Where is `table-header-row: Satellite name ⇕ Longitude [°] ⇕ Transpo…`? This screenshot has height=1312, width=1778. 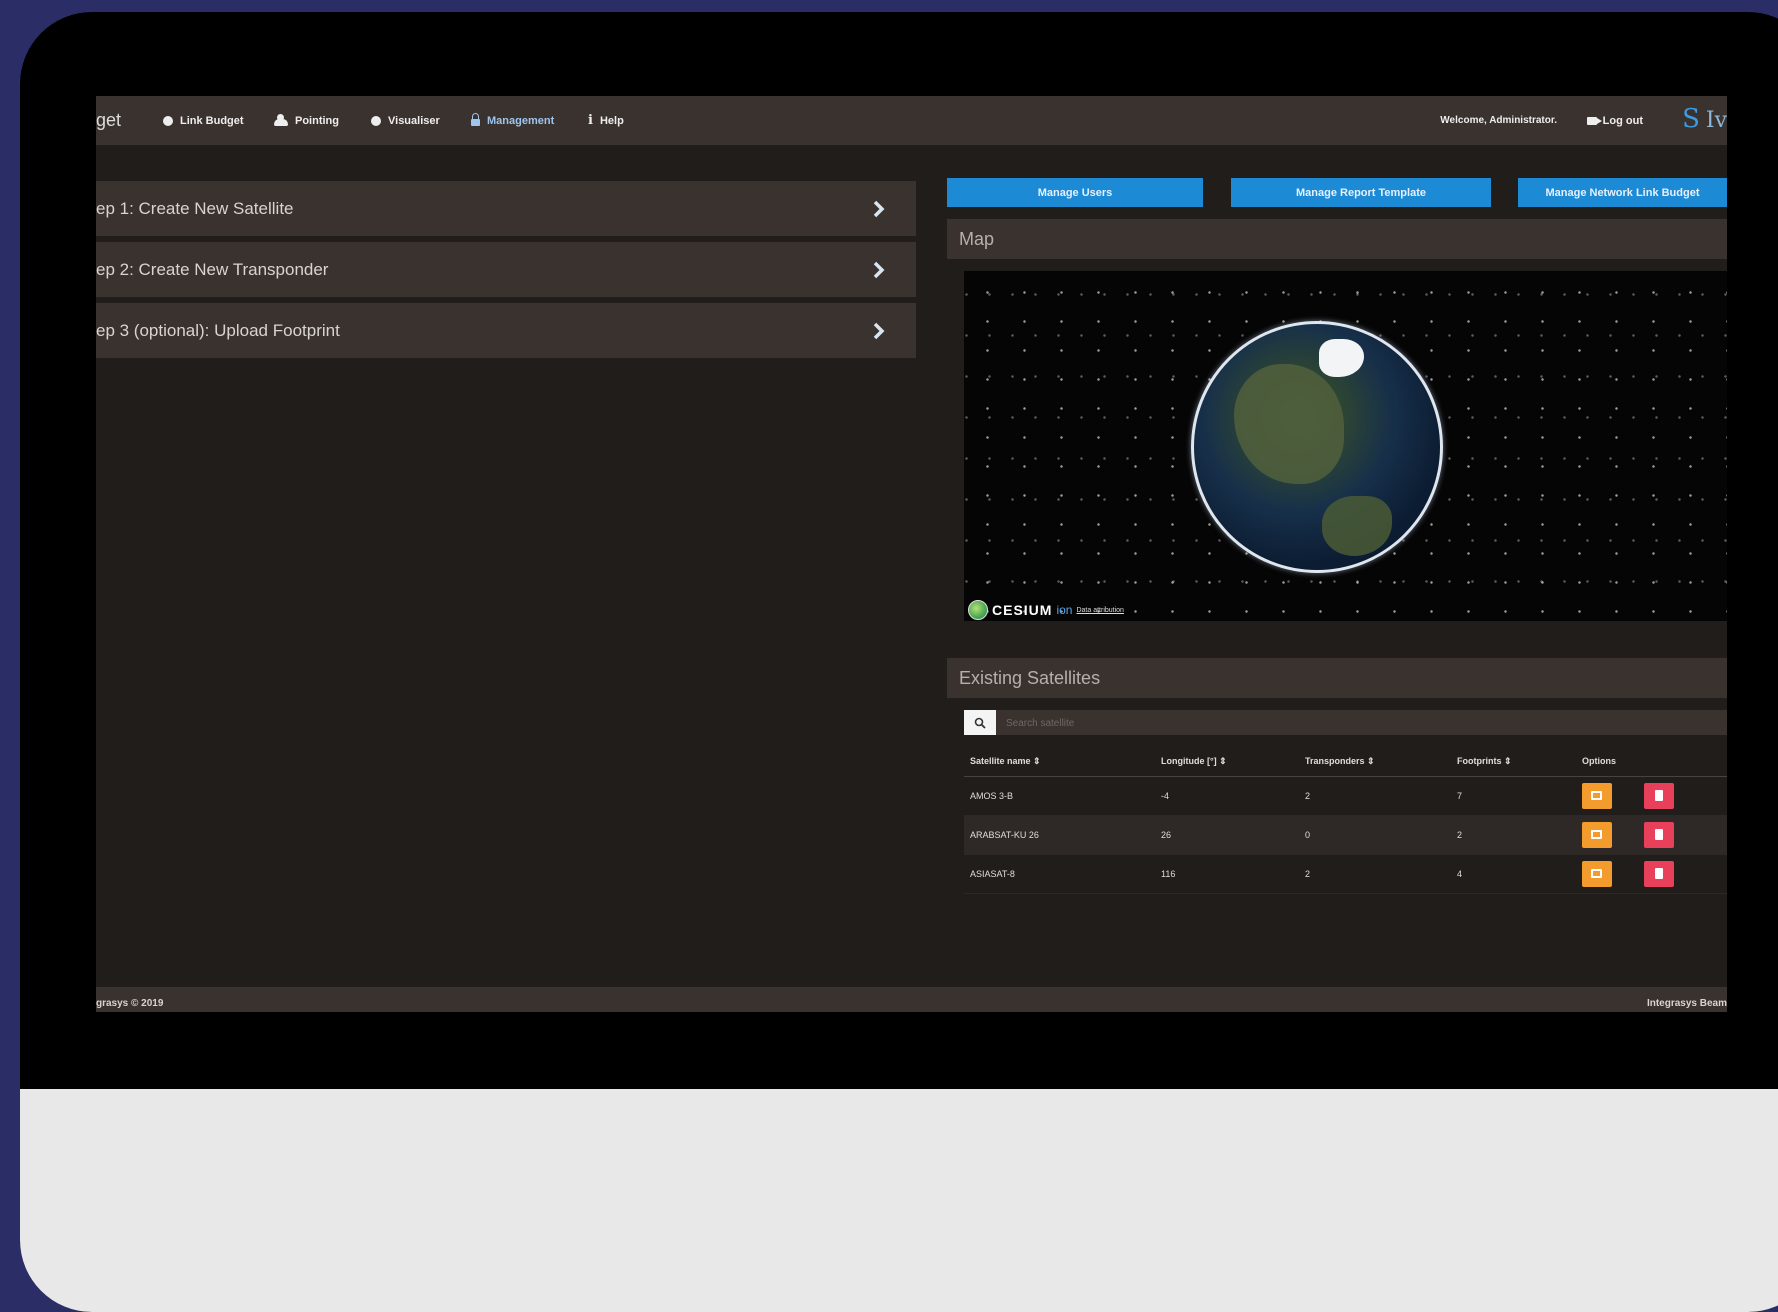 table-header-row: Satellite name ⇕ Longitude [°] ⇕ Transpo… is located at coordinates (1345, 761).